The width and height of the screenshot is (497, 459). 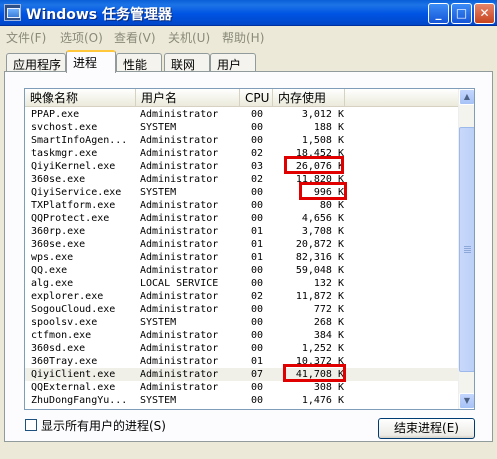 What do you see at coordinates (242, 361) in the screenshot?
I see `table-row: 360Tray.exe Administrator 01 10,372 K` at bounding box center [242, 361].